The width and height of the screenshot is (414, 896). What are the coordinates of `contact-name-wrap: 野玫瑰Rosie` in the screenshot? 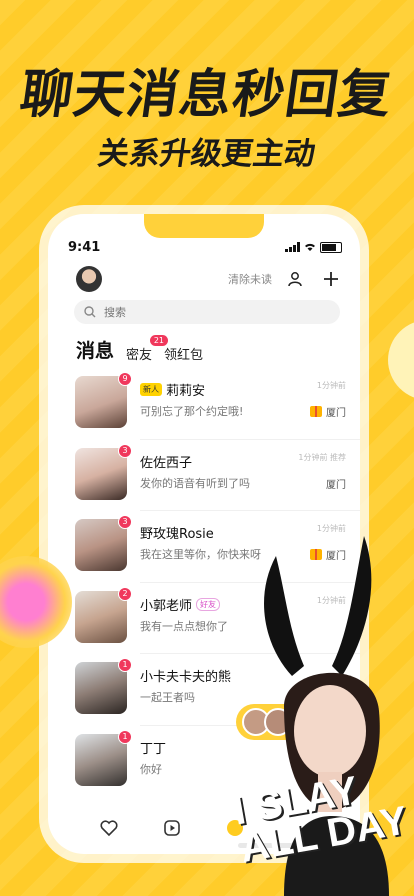 It's located at (177, 532).